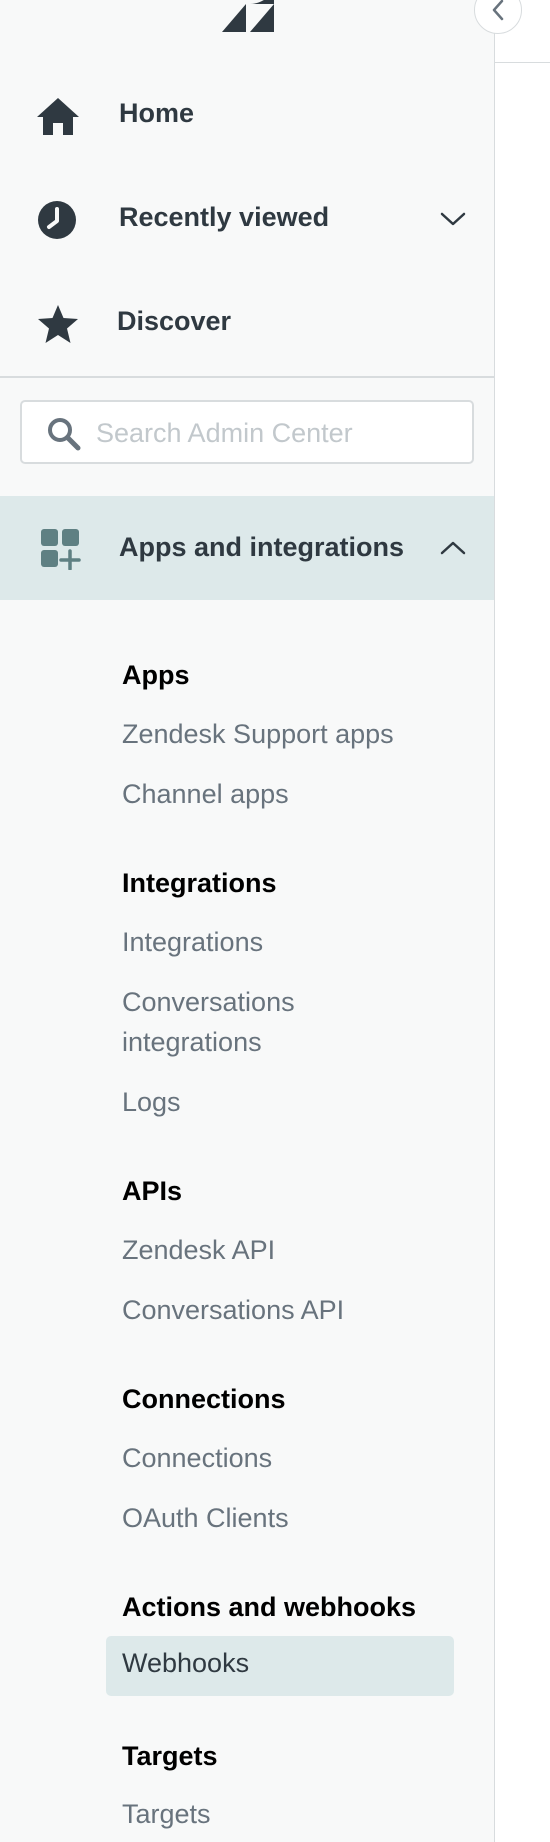 This screenshot has height=1842, width=550. Describe the element at coordinates (453, 219) in the screenshot. I see `chevron-down-icon` at that location.